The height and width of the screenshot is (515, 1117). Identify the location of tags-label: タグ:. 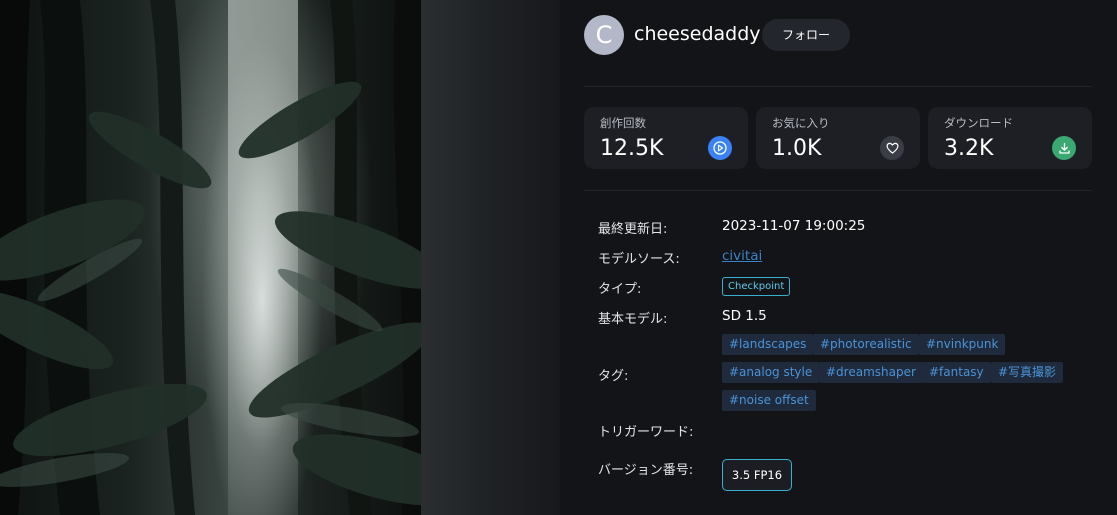
(613, 376).